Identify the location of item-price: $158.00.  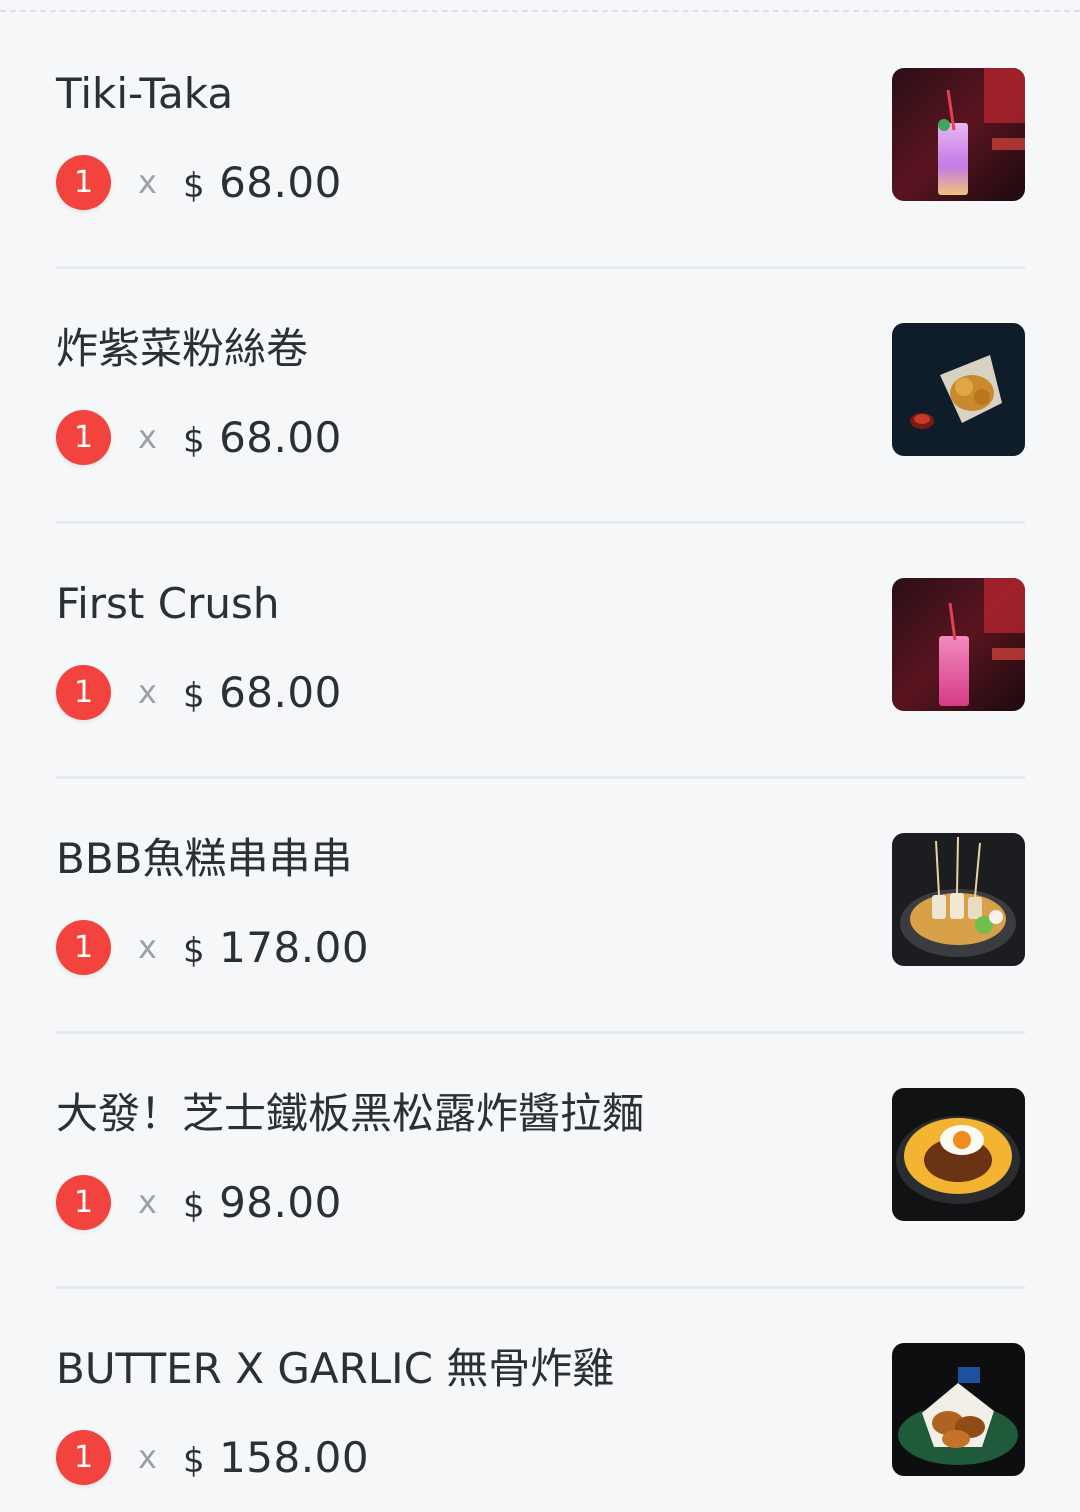
(276, 1457).